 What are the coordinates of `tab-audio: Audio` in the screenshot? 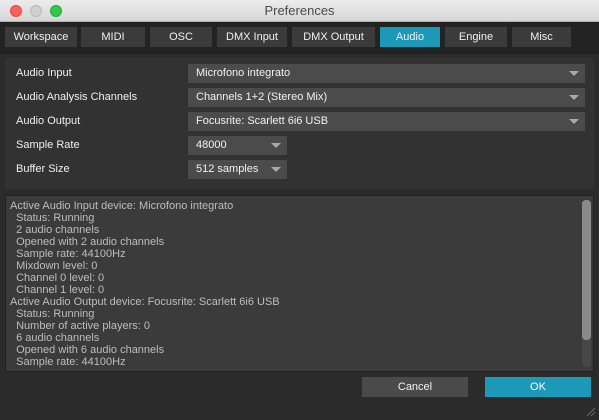 It's located at (410, 37).